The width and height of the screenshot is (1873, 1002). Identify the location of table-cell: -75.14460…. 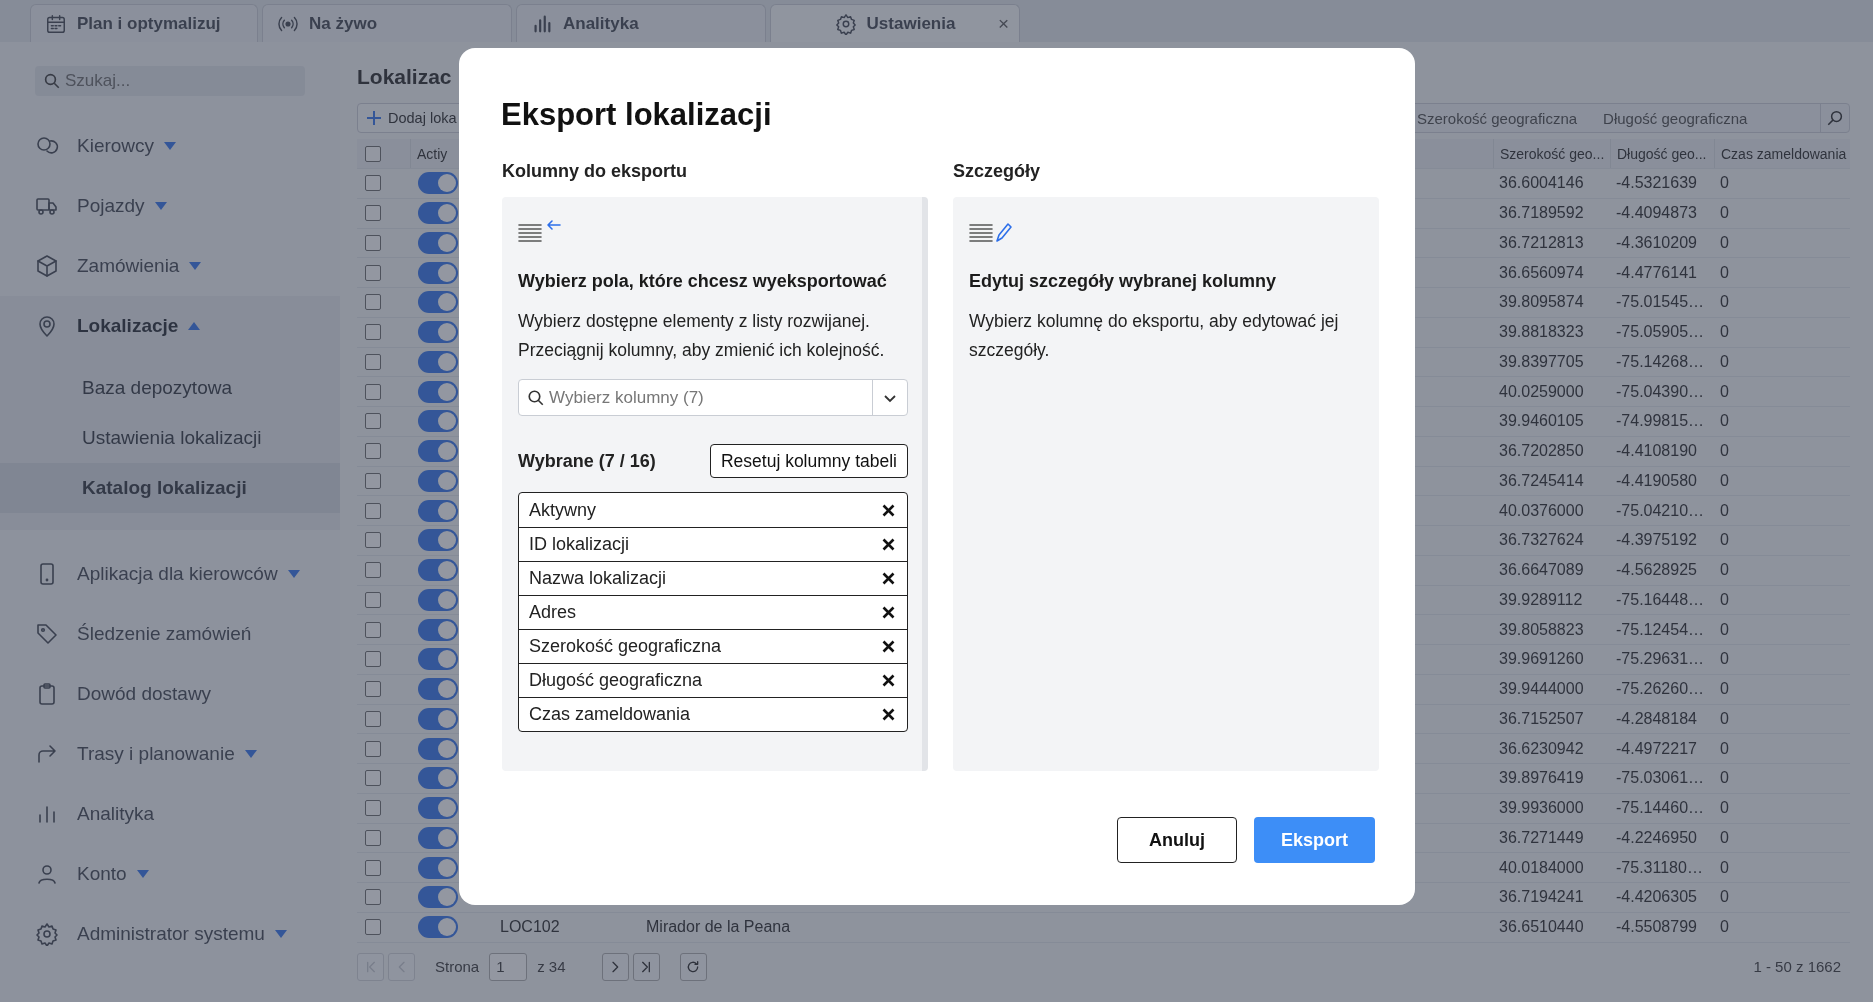
(1660, 808).